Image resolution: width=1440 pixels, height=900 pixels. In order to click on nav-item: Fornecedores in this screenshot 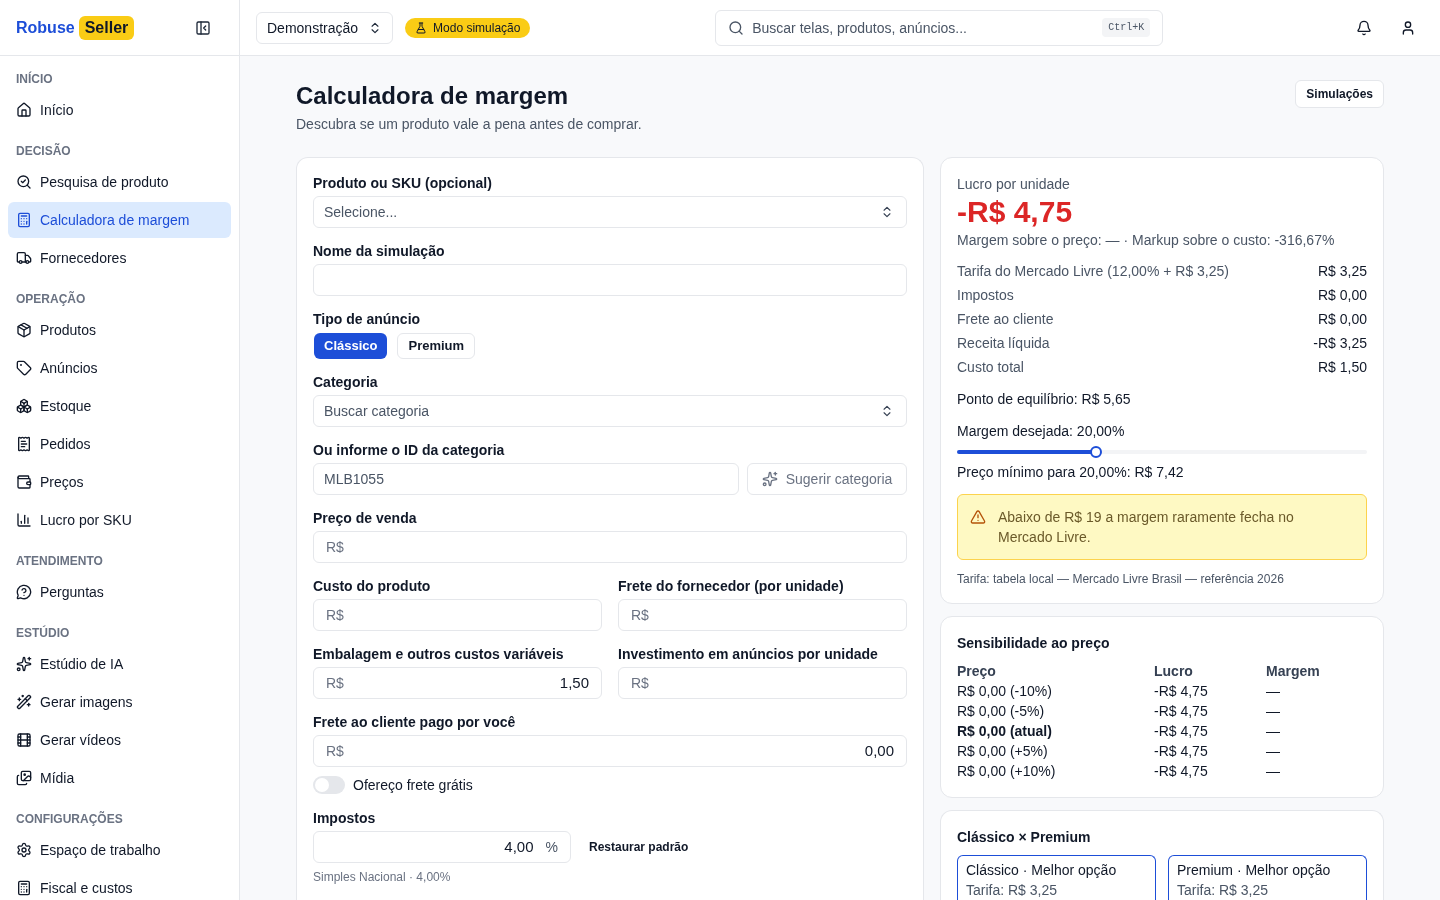, I will do `click(119, 258)`.